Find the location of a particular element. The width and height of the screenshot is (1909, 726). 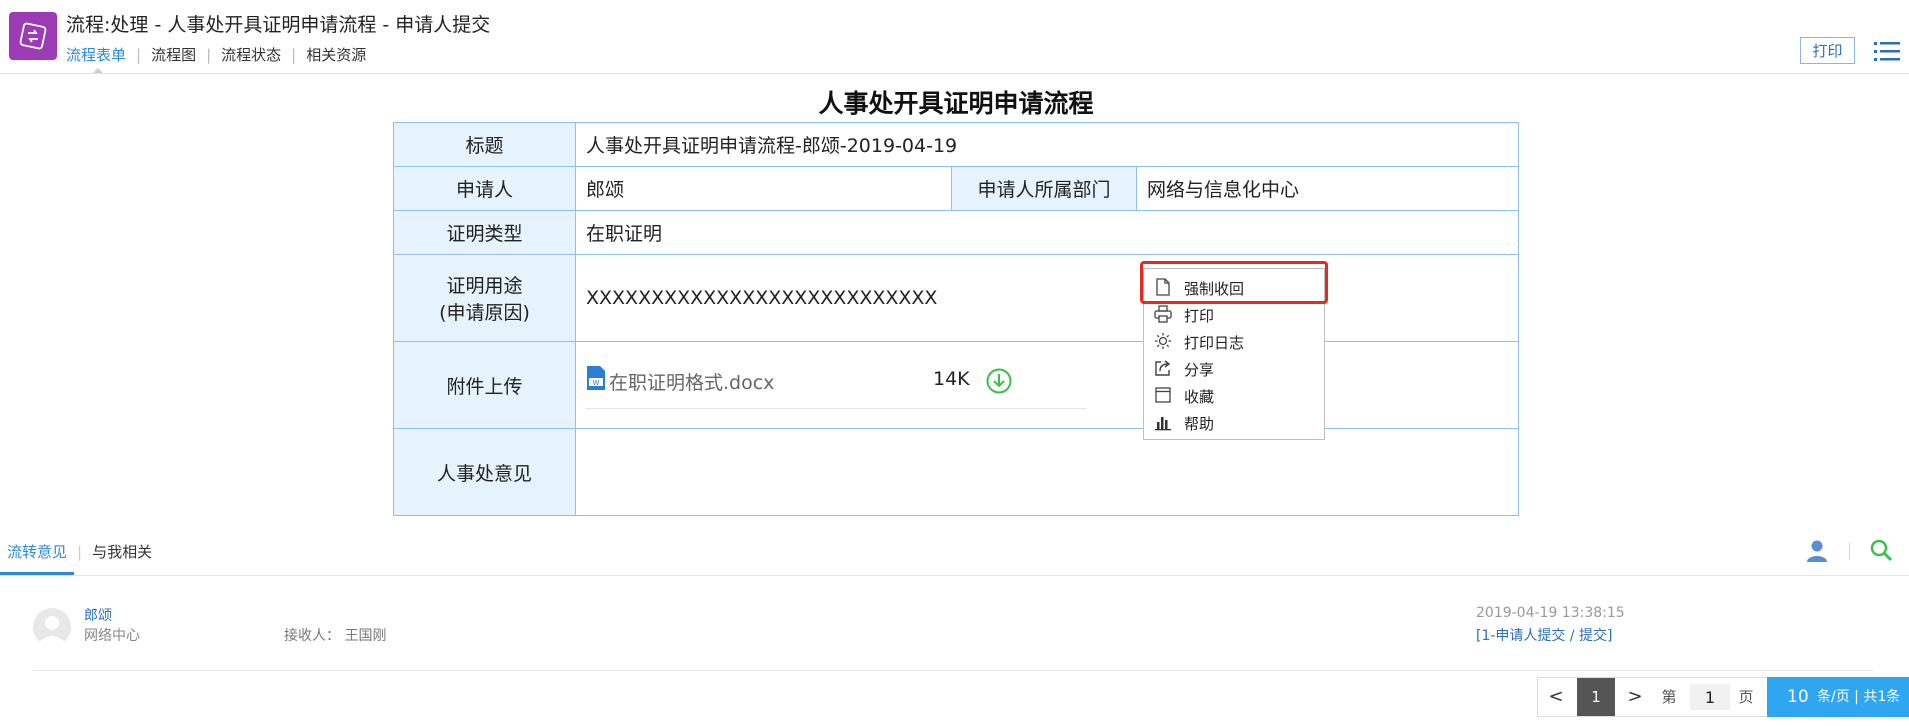

word-file-icon: W is located at coordinates (596, 378).